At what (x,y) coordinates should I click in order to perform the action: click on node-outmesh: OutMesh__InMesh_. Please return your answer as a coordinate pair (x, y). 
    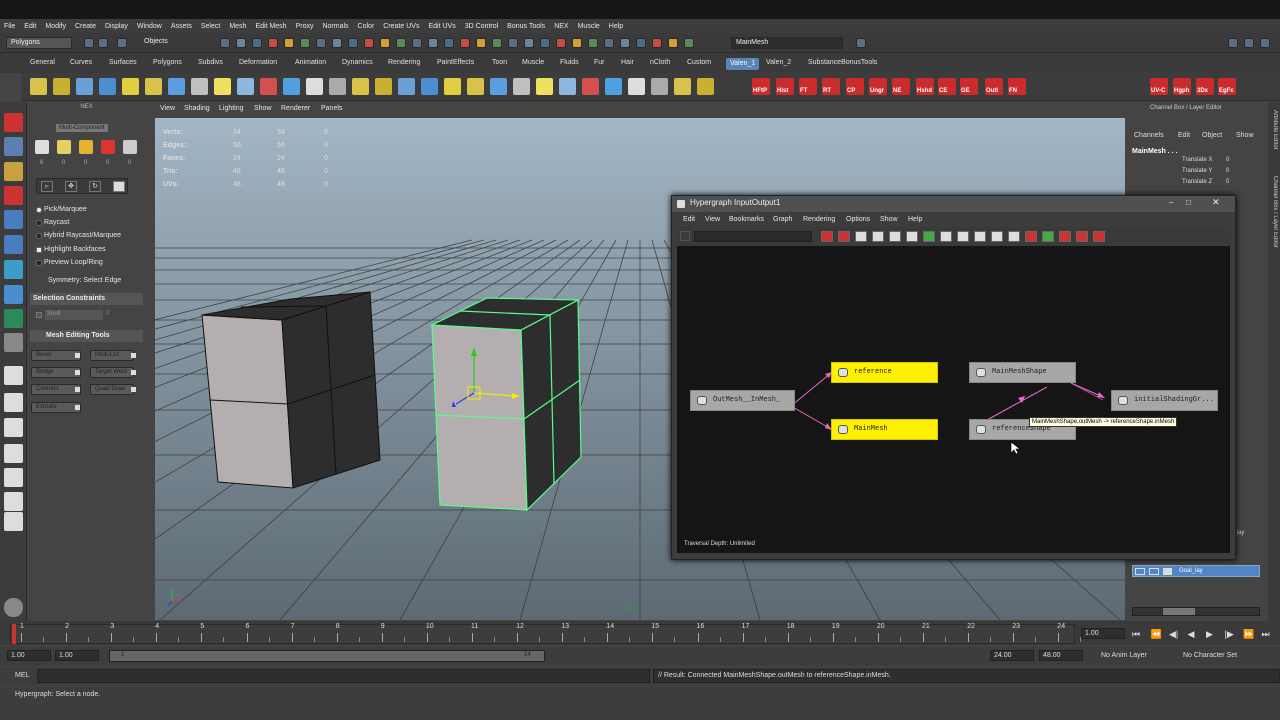
    Looking at the image, I should click on (742, 400).